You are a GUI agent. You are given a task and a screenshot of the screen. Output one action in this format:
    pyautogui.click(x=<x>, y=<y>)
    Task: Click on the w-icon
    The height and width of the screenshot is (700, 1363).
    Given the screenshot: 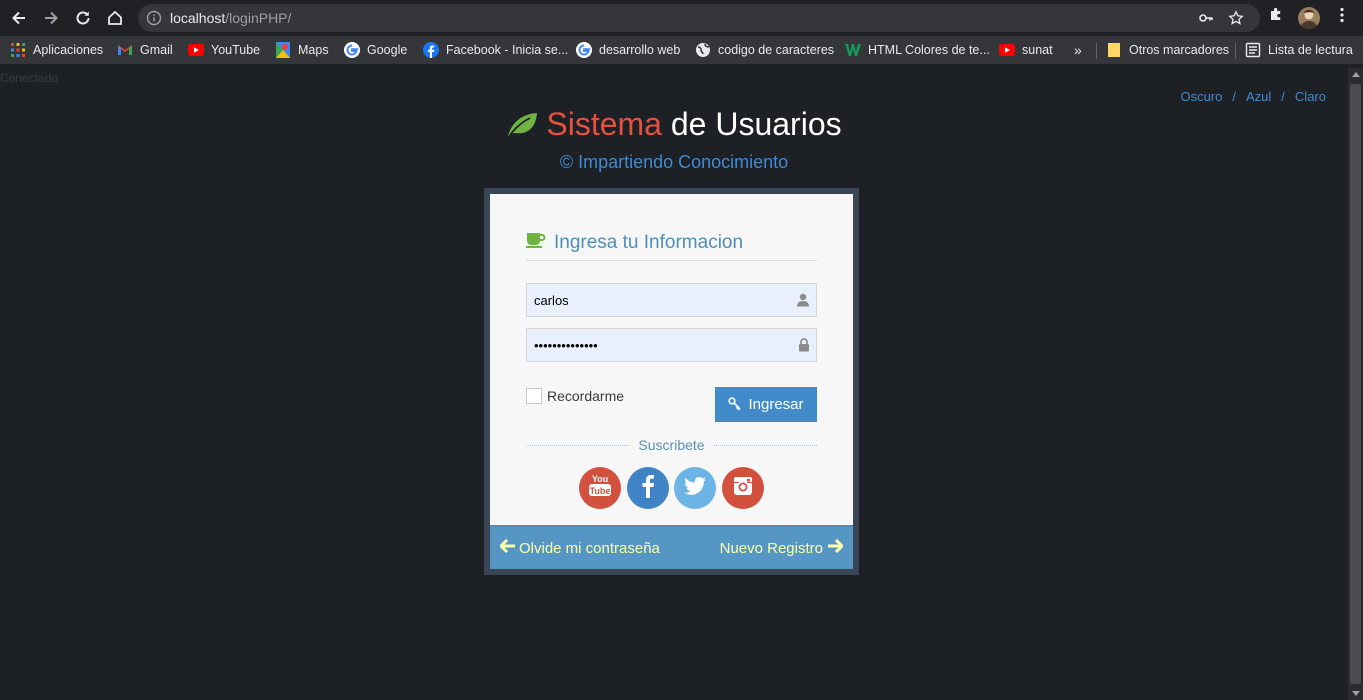 What is the action you would take?
    pyautogui.click(x=853, y=50)
    